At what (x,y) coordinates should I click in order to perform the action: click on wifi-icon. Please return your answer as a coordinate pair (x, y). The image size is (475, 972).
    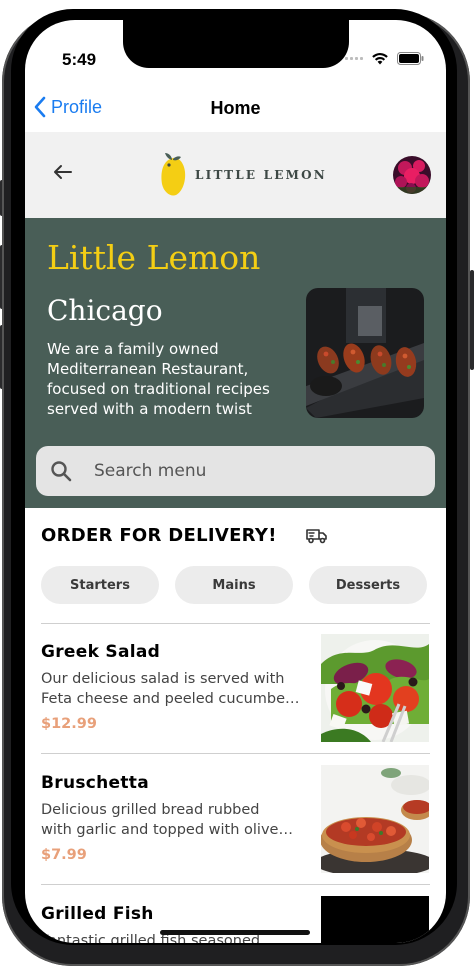
    Looking at the image, I should click on (380, 59).